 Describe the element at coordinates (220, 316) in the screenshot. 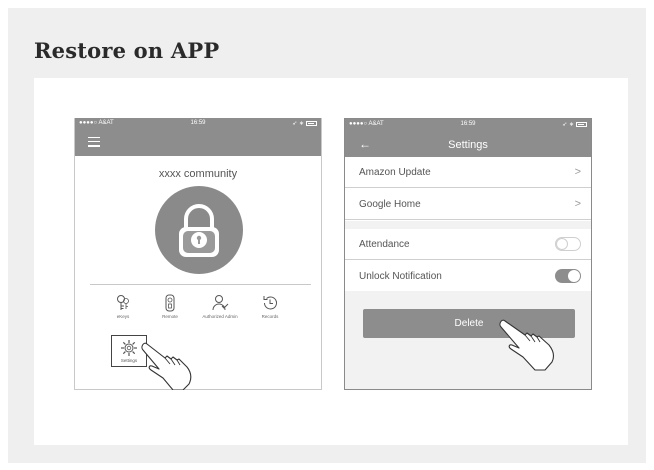

I see `admin-label: Authorized Admin` at that location.